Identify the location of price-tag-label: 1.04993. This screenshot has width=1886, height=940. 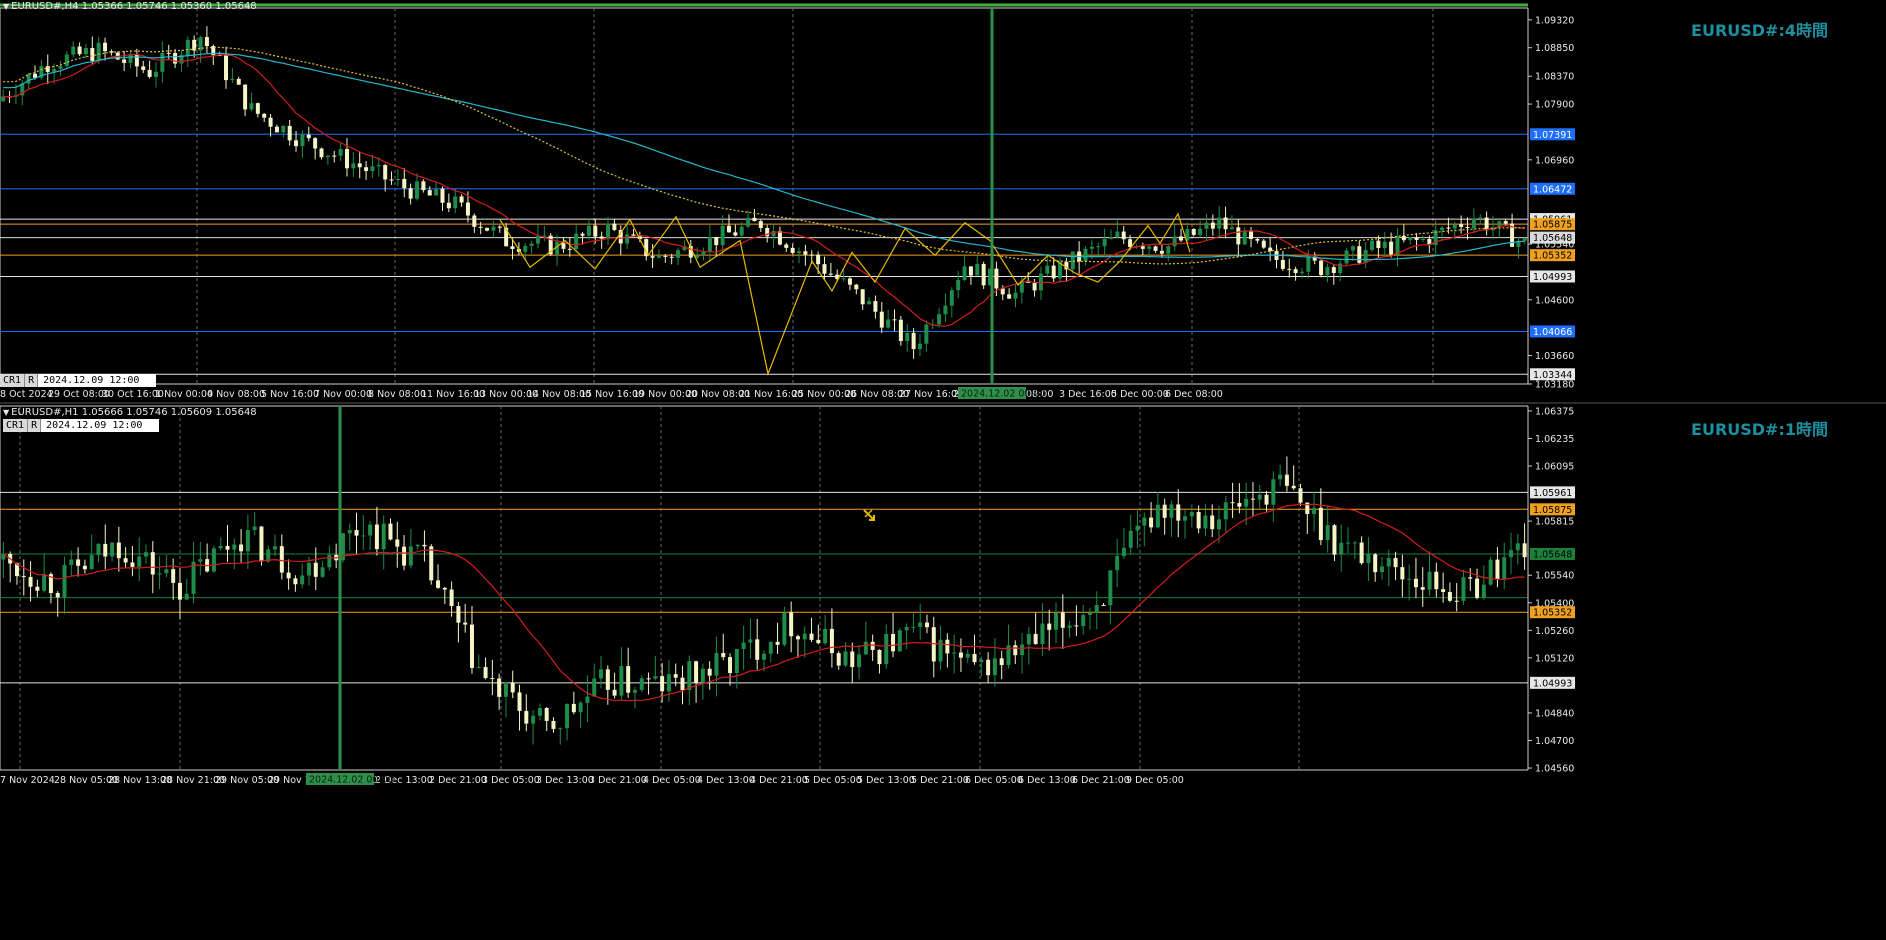
(1552, 683).